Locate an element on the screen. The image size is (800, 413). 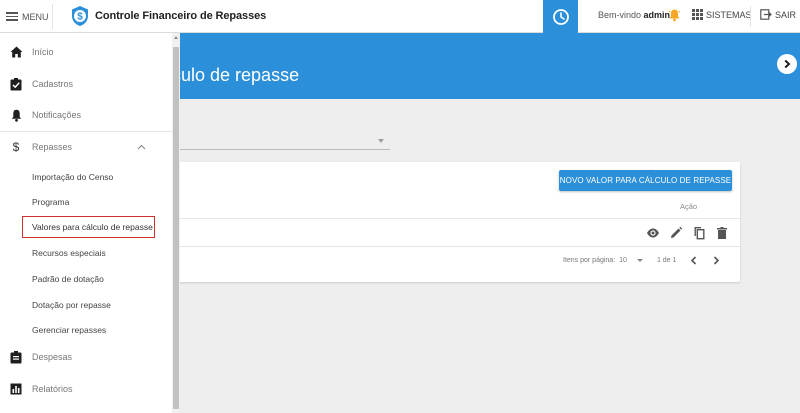
sidebar-subitem-recursos-especiais: Recursos especiais is located at coordinates (69, 253).